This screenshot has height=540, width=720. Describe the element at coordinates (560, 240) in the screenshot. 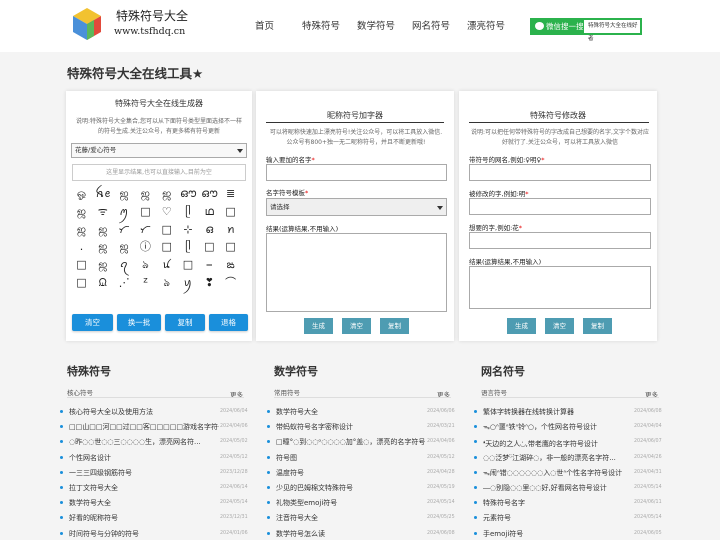

I see `want-char-input` at that location.